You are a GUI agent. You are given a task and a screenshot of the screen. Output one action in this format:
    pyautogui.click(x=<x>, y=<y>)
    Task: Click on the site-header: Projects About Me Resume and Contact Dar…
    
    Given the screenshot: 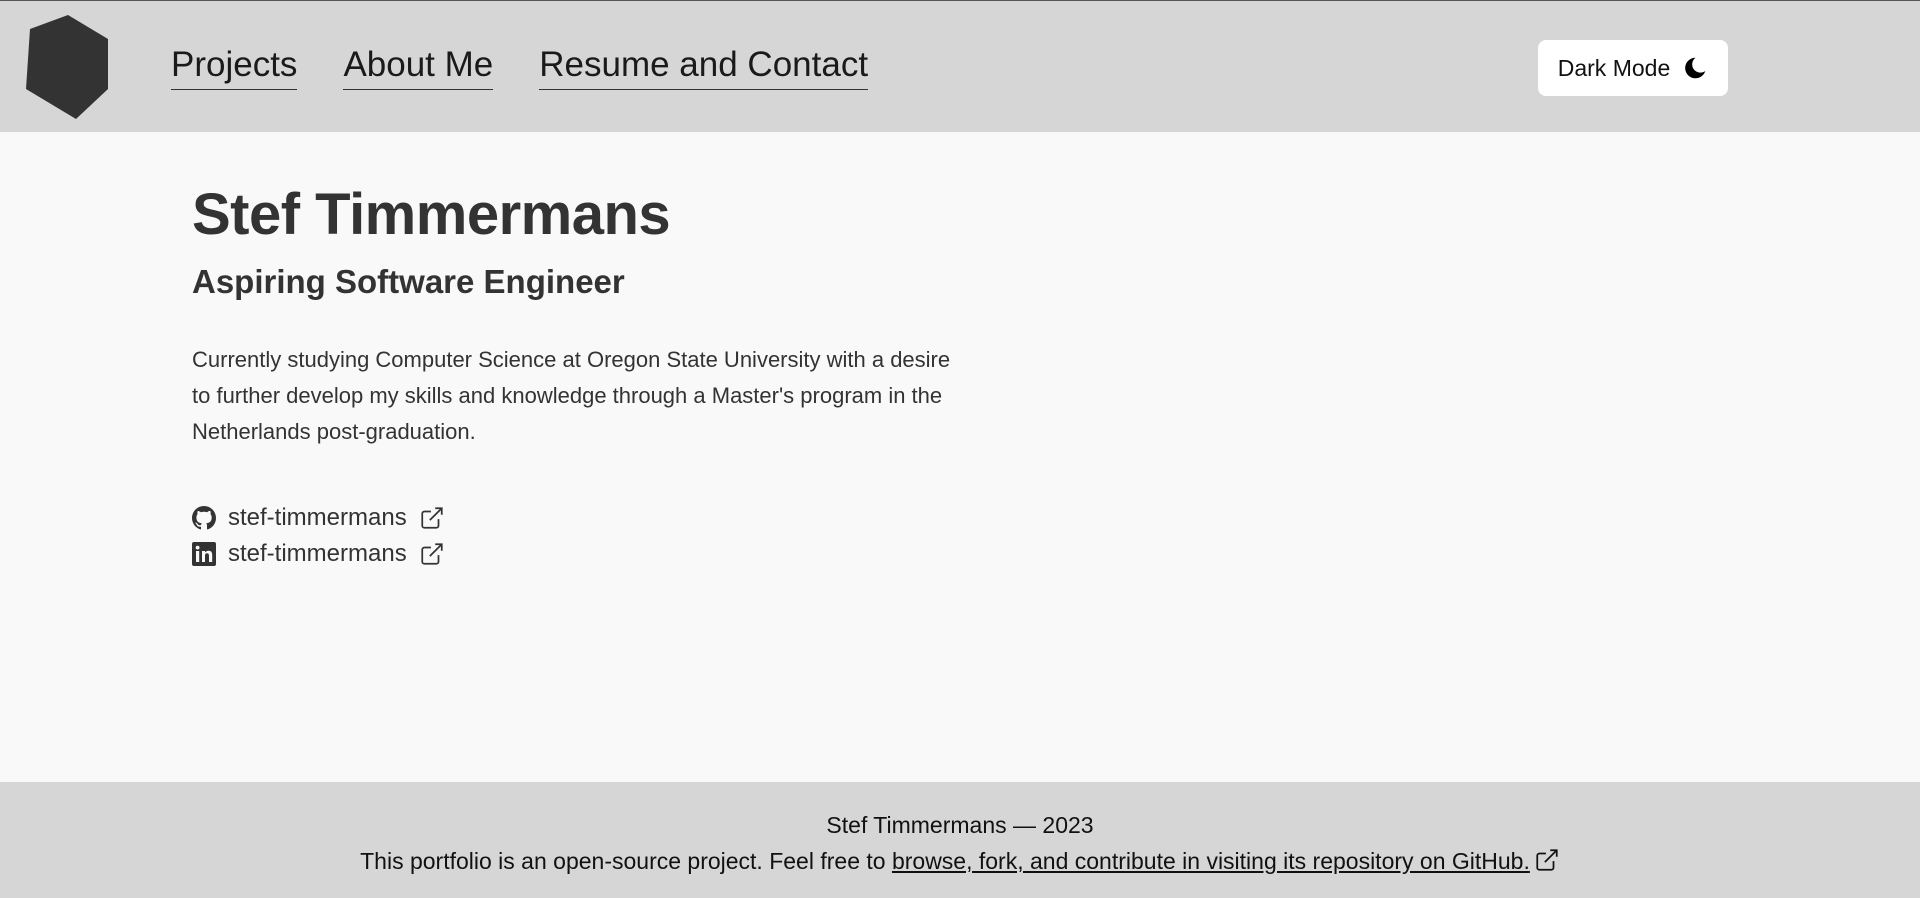 What is the action you would take?
    pyautogui.click(x=960, y=66)
    